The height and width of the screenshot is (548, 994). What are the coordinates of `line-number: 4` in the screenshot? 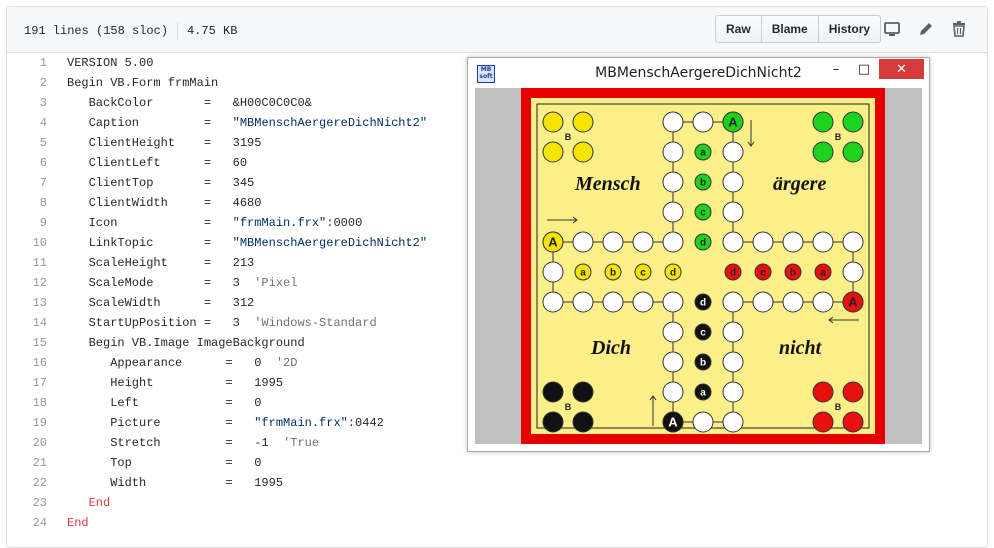 It's located at (27, 123).